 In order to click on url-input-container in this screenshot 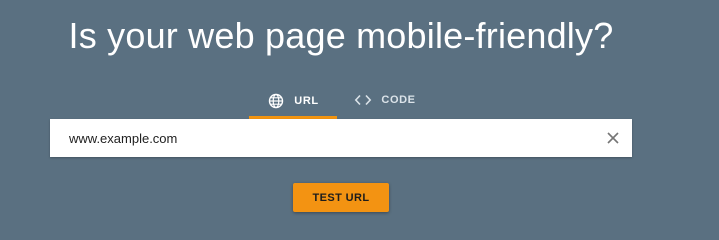, I will do `click(341, 138)`.